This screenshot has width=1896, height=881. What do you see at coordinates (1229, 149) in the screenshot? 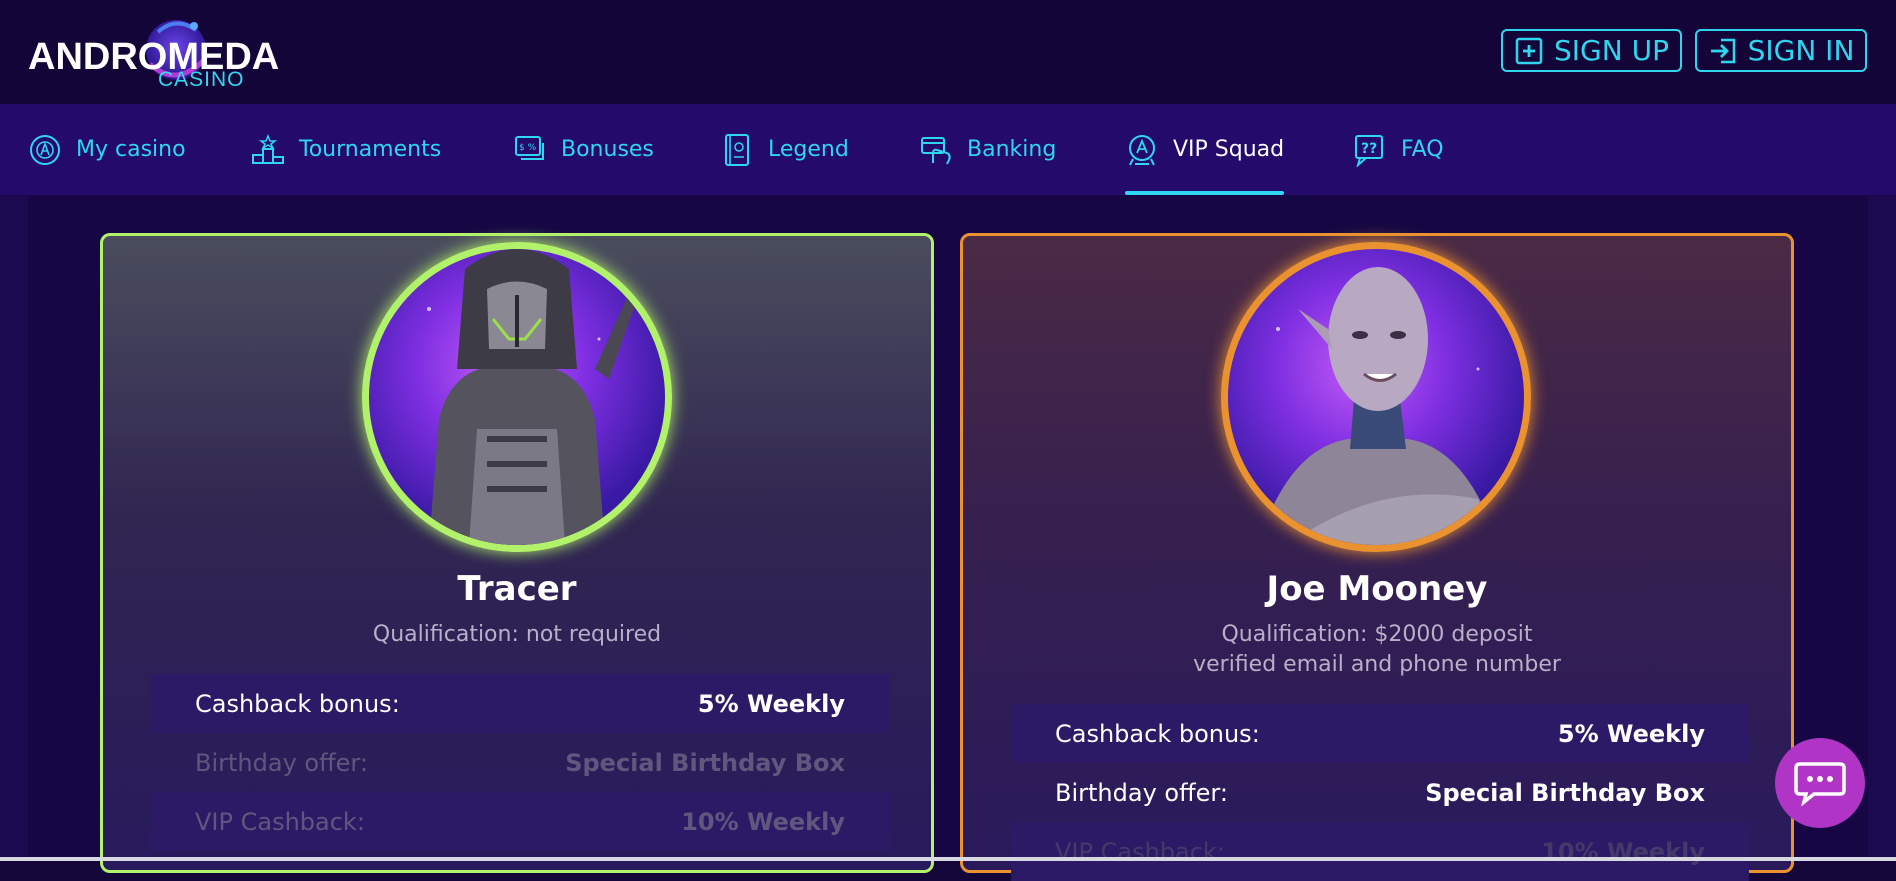
I see `nav-label: VIP Squad` at bounding box center [1229, 149].